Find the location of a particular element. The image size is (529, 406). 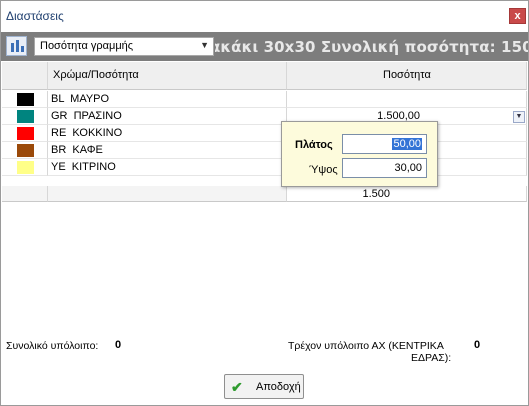

accept-label: Αποδοχή is located at coordinates (278, 387).